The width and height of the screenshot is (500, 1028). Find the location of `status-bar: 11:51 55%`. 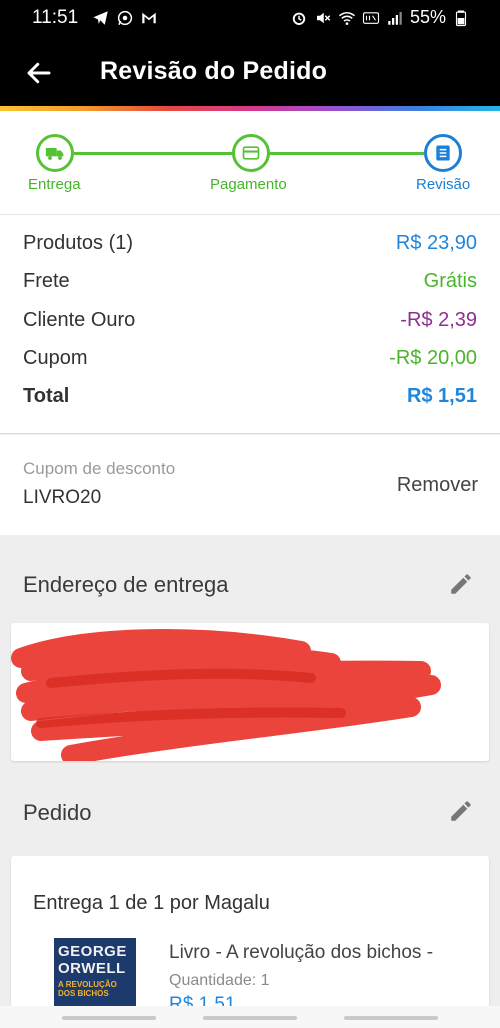

status-bar: 11:51 55% is located at coordinates (250, 18).